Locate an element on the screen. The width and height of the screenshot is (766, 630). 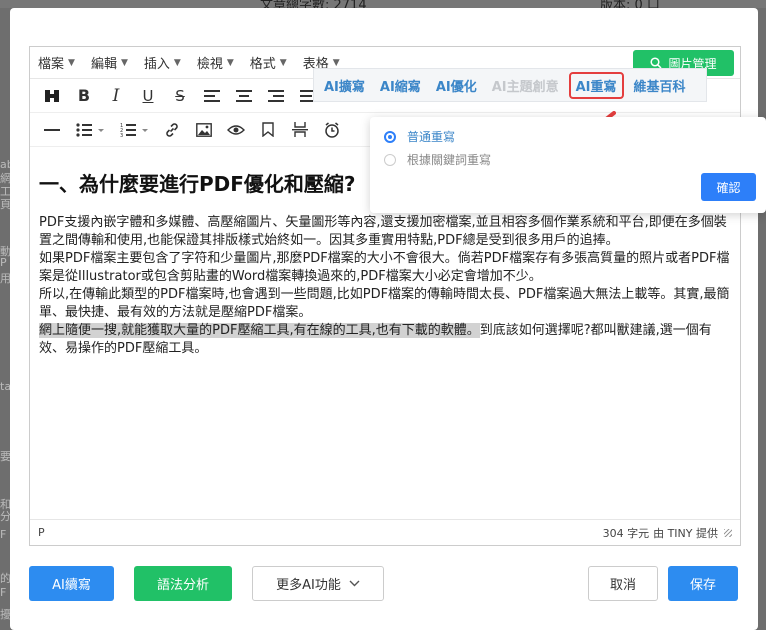
option-keyword-rewrite: 根據關鍵詞重寫 is located at coordinates (437, 159).